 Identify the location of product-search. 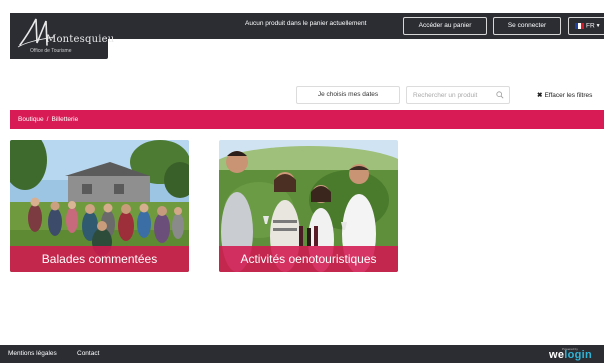
(458, 95).